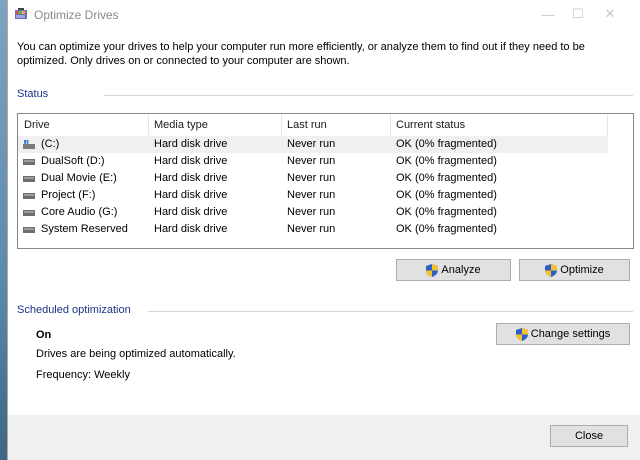  I want to click on schedule-frequency: Frequency: Weekly, so click(83, 375).